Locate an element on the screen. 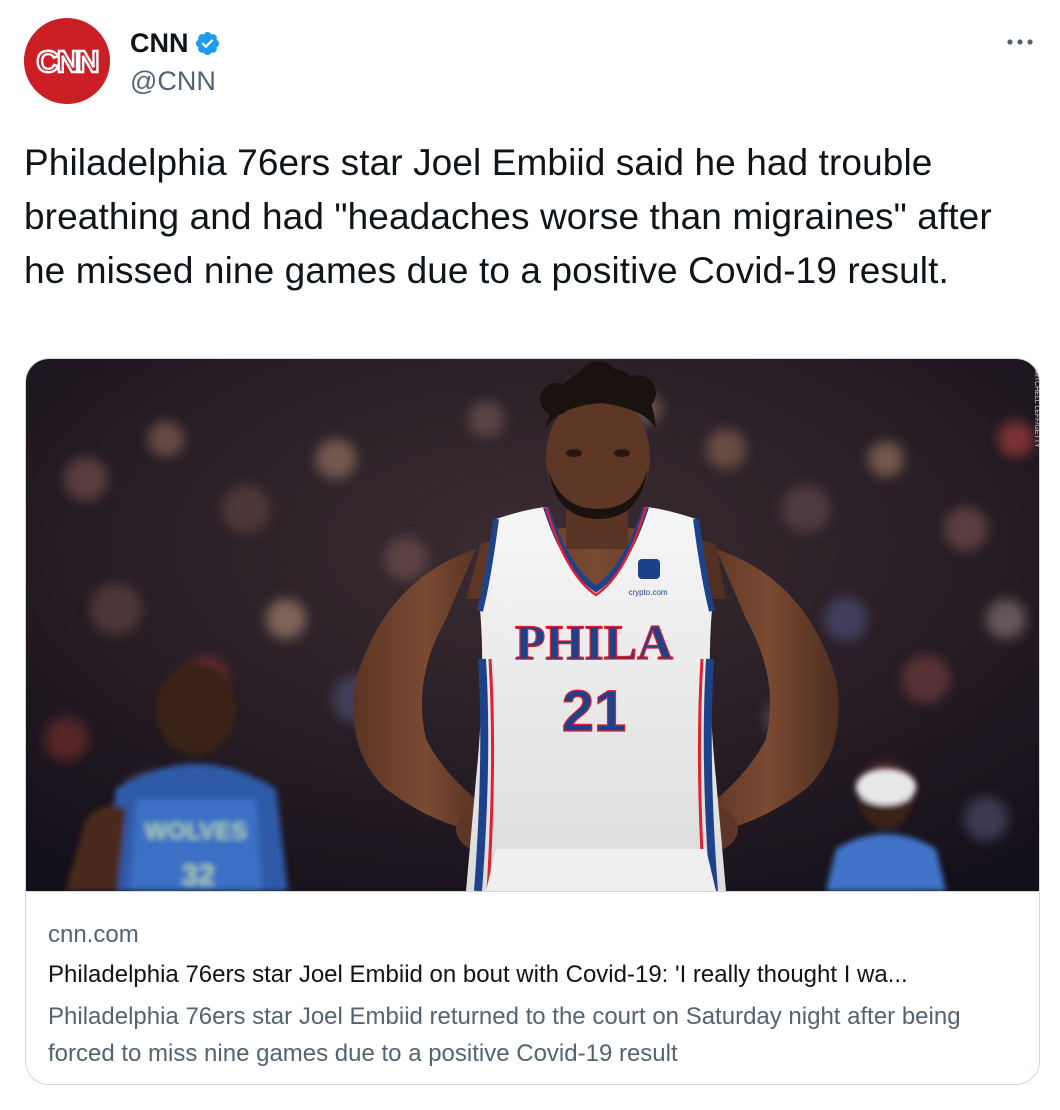 Image resolution: width=1060 pixels, height=1110 pixels. author-name-row: CNN is located at coordinates (175, 43).